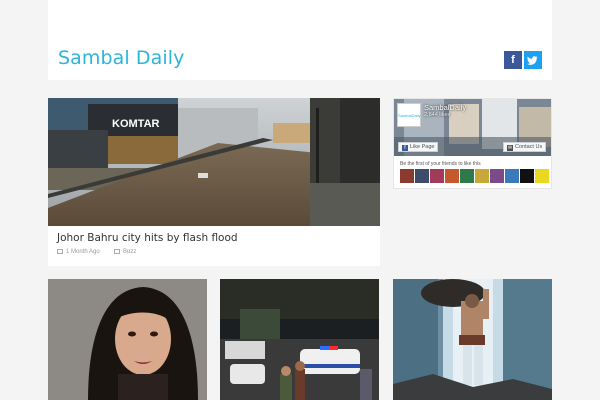 The height and width of the screenshot is (400, 600). I want to click on tag-icon, so click(117, 251).